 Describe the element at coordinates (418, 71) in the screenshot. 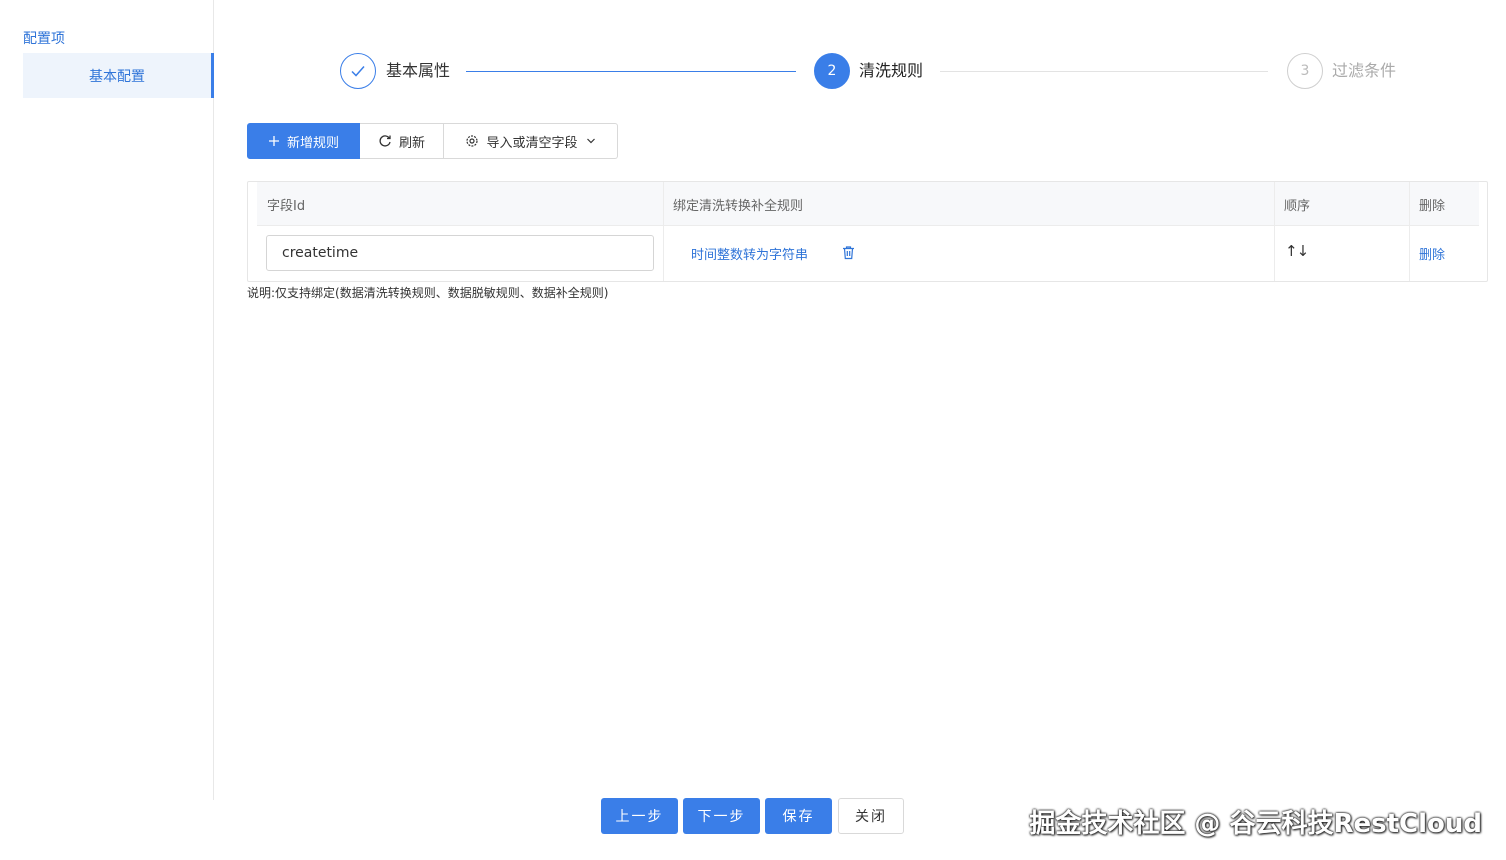

I see `step-1-label: 基本属性` at that location.